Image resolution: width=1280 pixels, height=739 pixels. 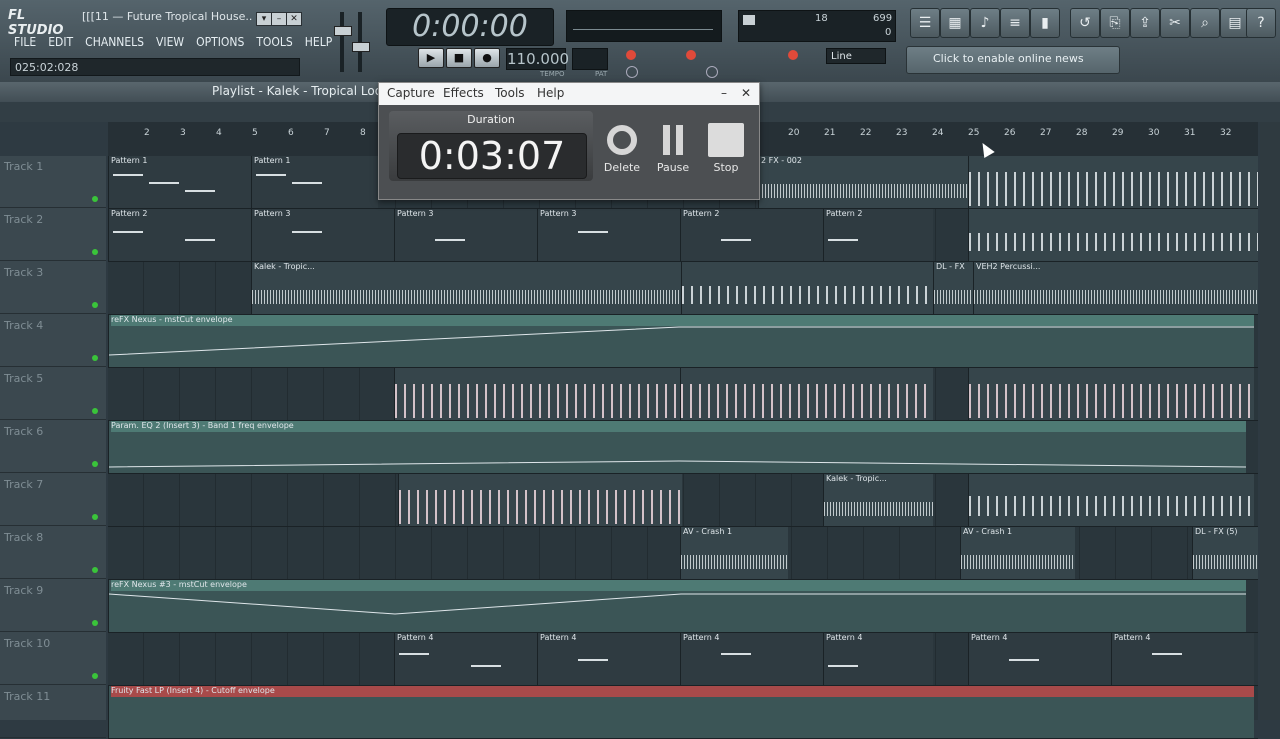 I want to click on snap-selector: Line, so click(x=856, y=56).